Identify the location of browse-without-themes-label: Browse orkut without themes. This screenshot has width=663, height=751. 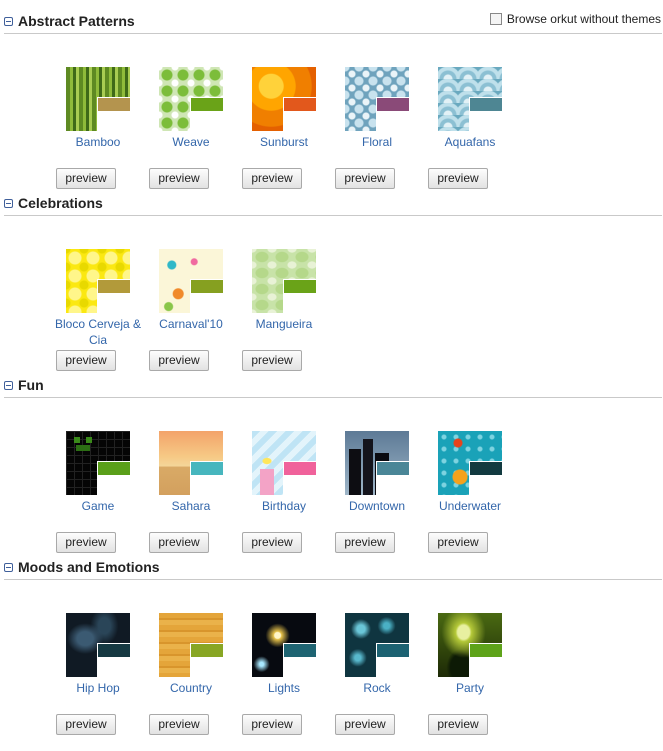
(583, 19).